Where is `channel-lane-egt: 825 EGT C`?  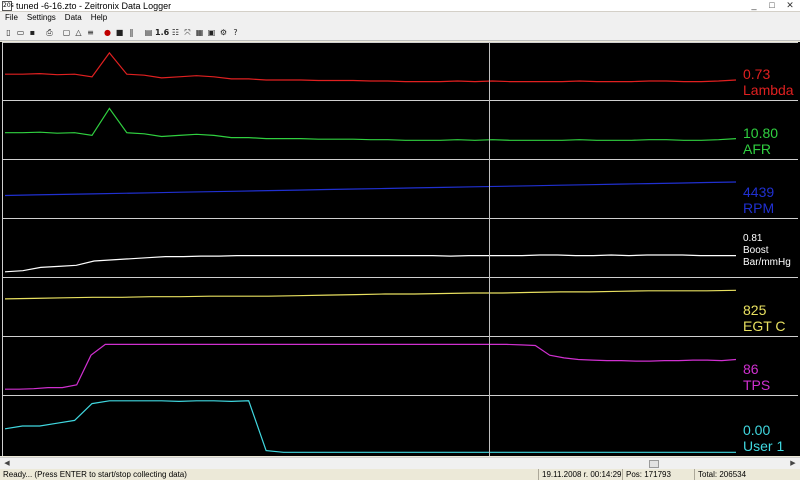
channel-lane-egt: 825 EGT C is located at coordinates (400, 306).